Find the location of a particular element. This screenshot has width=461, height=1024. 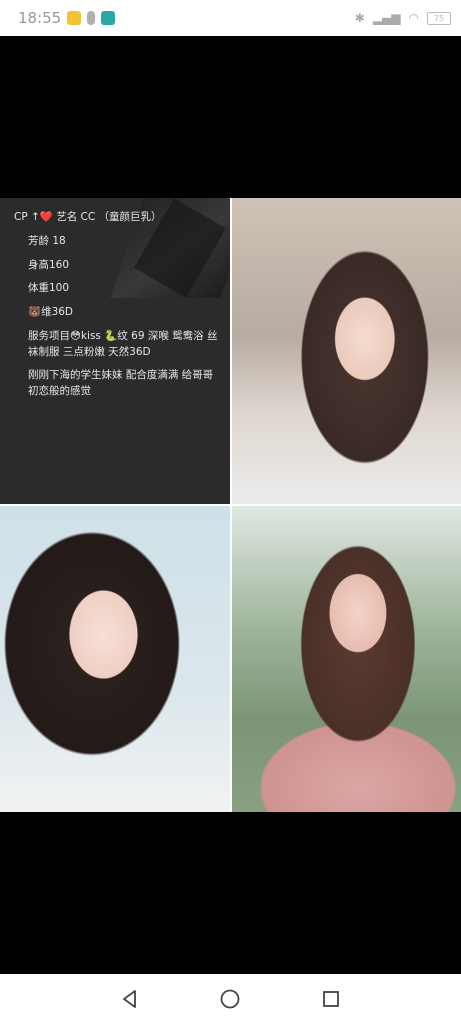

status-bar: 18:55 ✱ ▂▄▆ ◠ 75 is located at coordinates (230, 18).